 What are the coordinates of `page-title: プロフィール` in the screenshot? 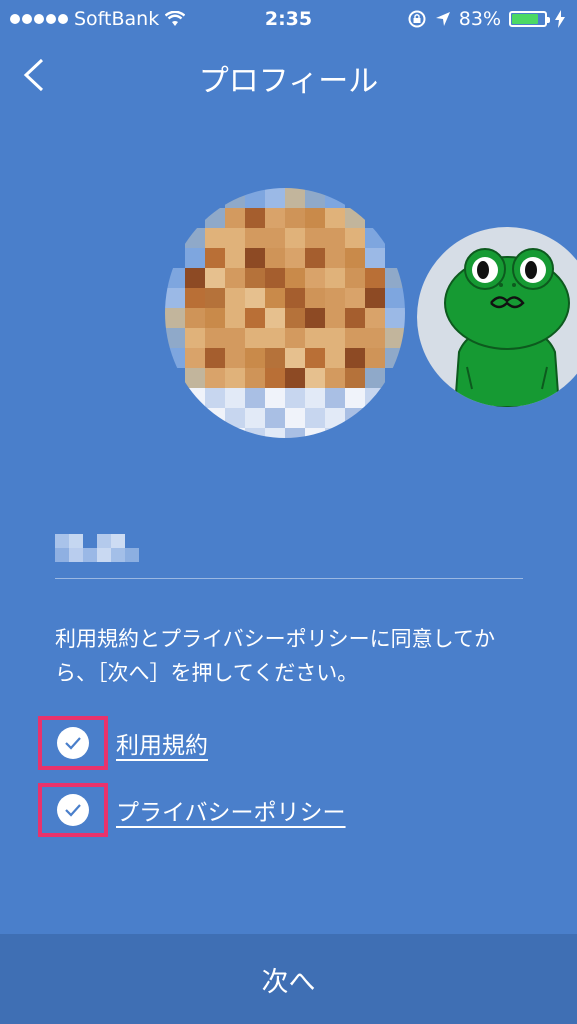 It's located at (288, 81).